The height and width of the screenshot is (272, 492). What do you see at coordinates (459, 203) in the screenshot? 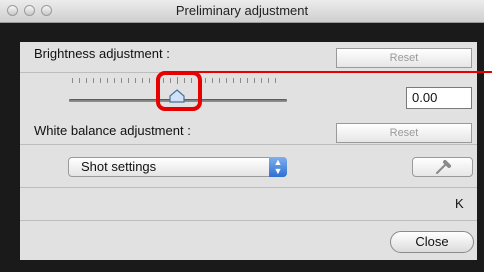
I see `white-balance-unit: K` at bounding box center [459, 203].